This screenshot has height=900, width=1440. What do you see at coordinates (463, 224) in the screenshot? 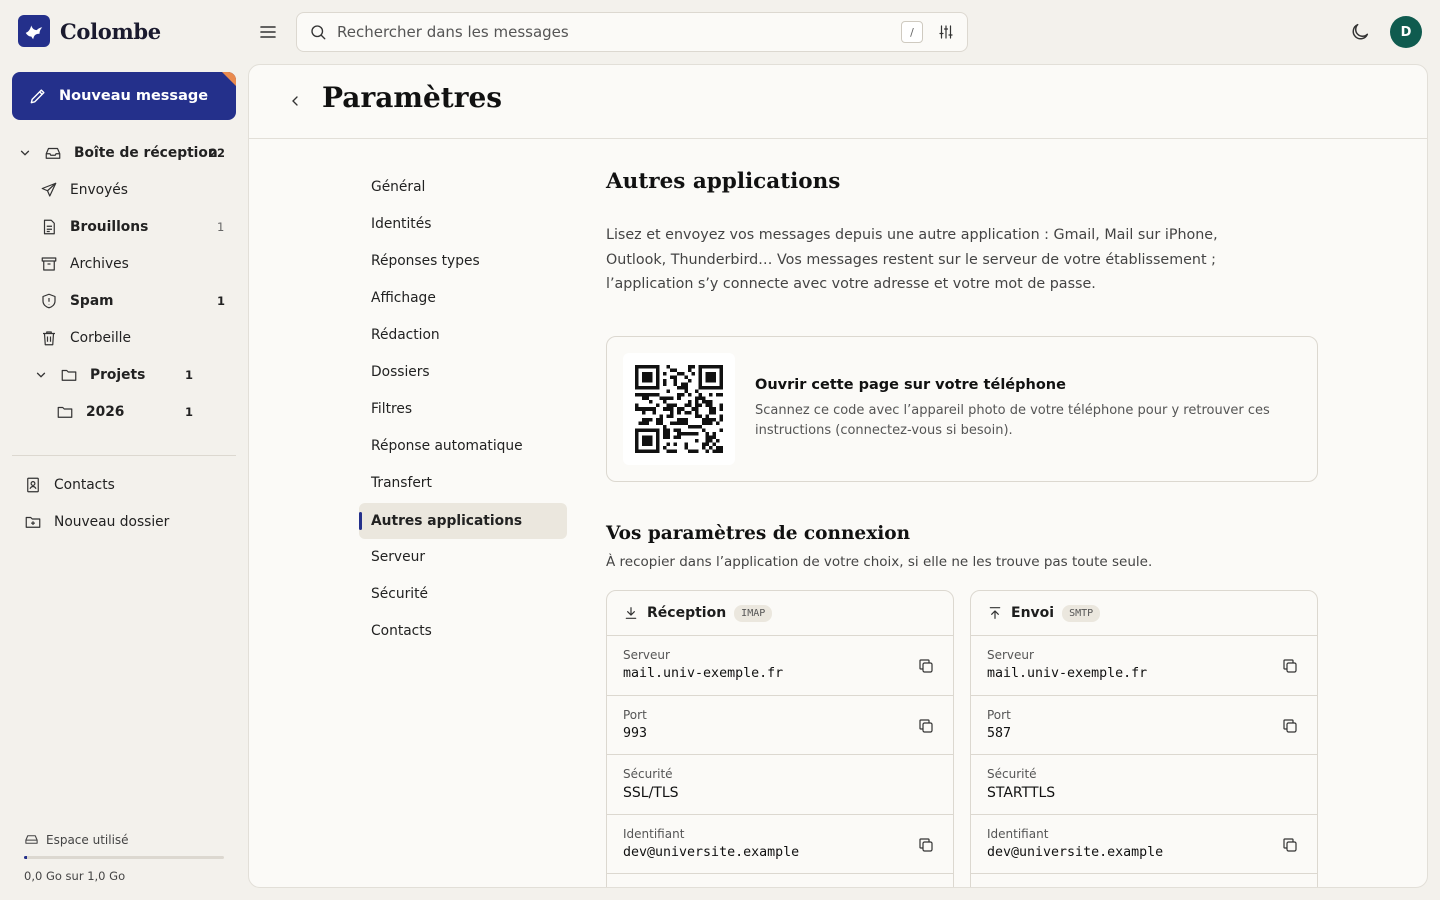
I see `settings-nav-identities: Identités` at bounding box center [463, 224].